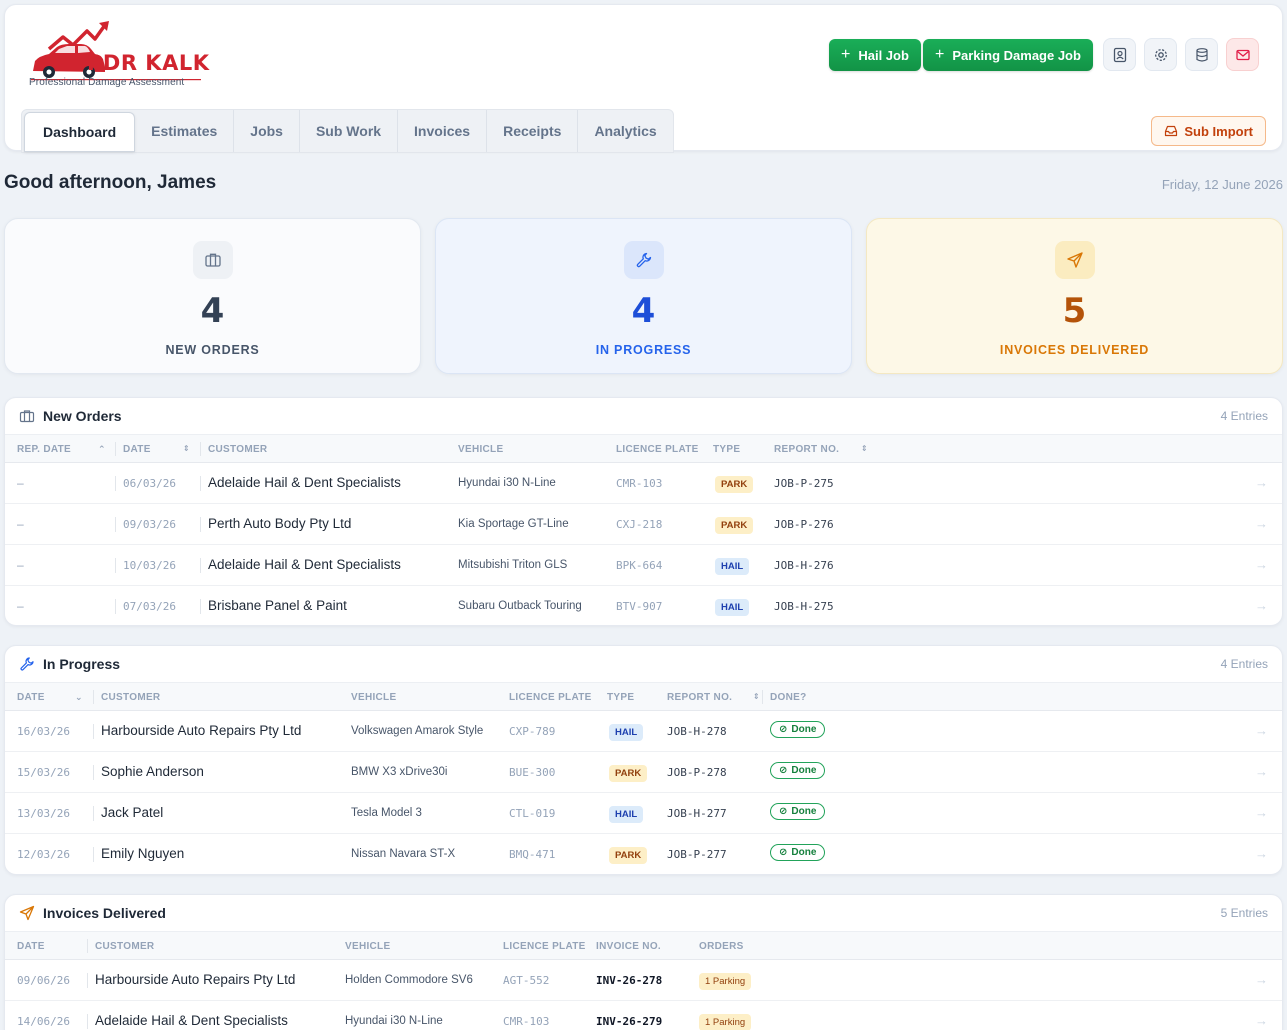 Image resolution: width=1287 pixels, height=1030 pixels. What do you see at coordinates (1074, 260) in the screenshot?
I see `send-icon` at bounding box center [1074, 260].